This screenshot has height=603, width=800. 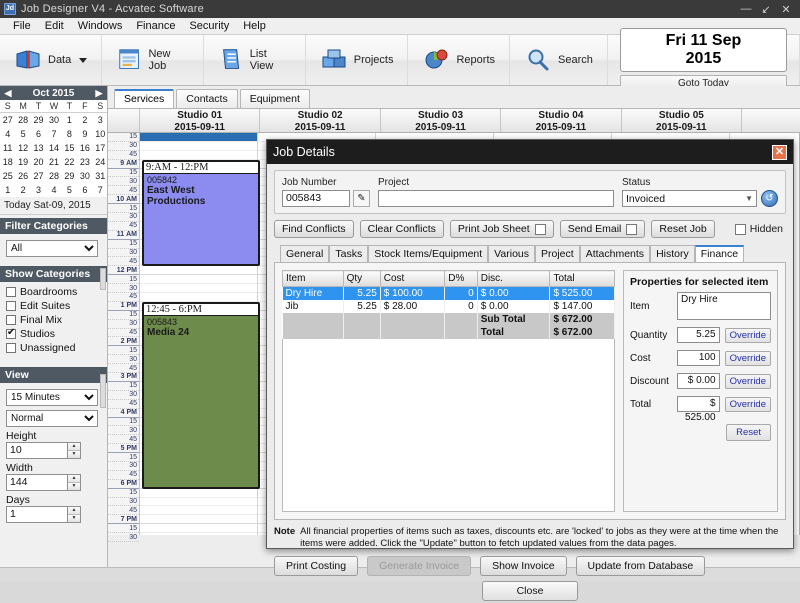 What do you see at coordinates (428, 253) in the screenshot?
I see `dialog-tab-stock-items-equipment: Stock Items/Equipment` at bounding box center [428, 253].